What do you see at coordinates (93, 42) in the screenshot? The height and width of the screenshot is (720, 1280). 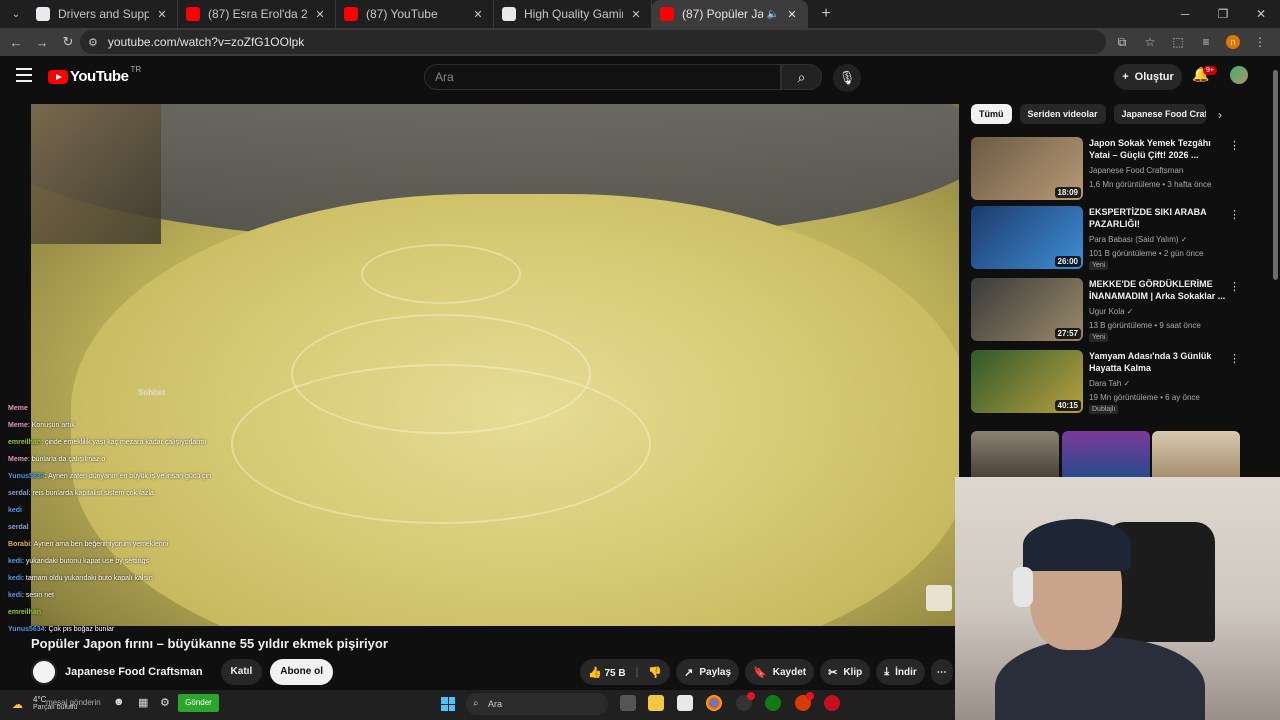 I see `site-info-icon: ⚙` at bounding box center [93, 42].